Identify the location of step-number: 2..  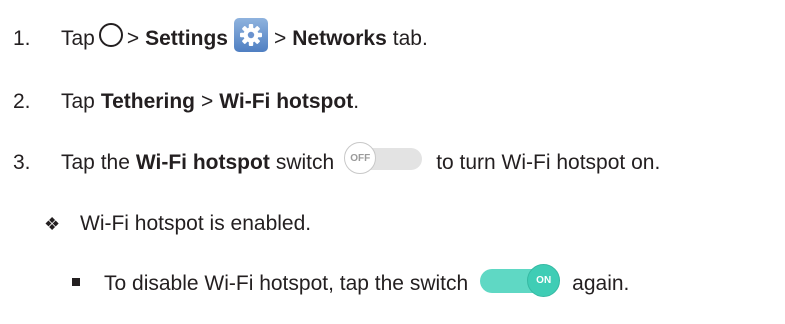
(22, 101).